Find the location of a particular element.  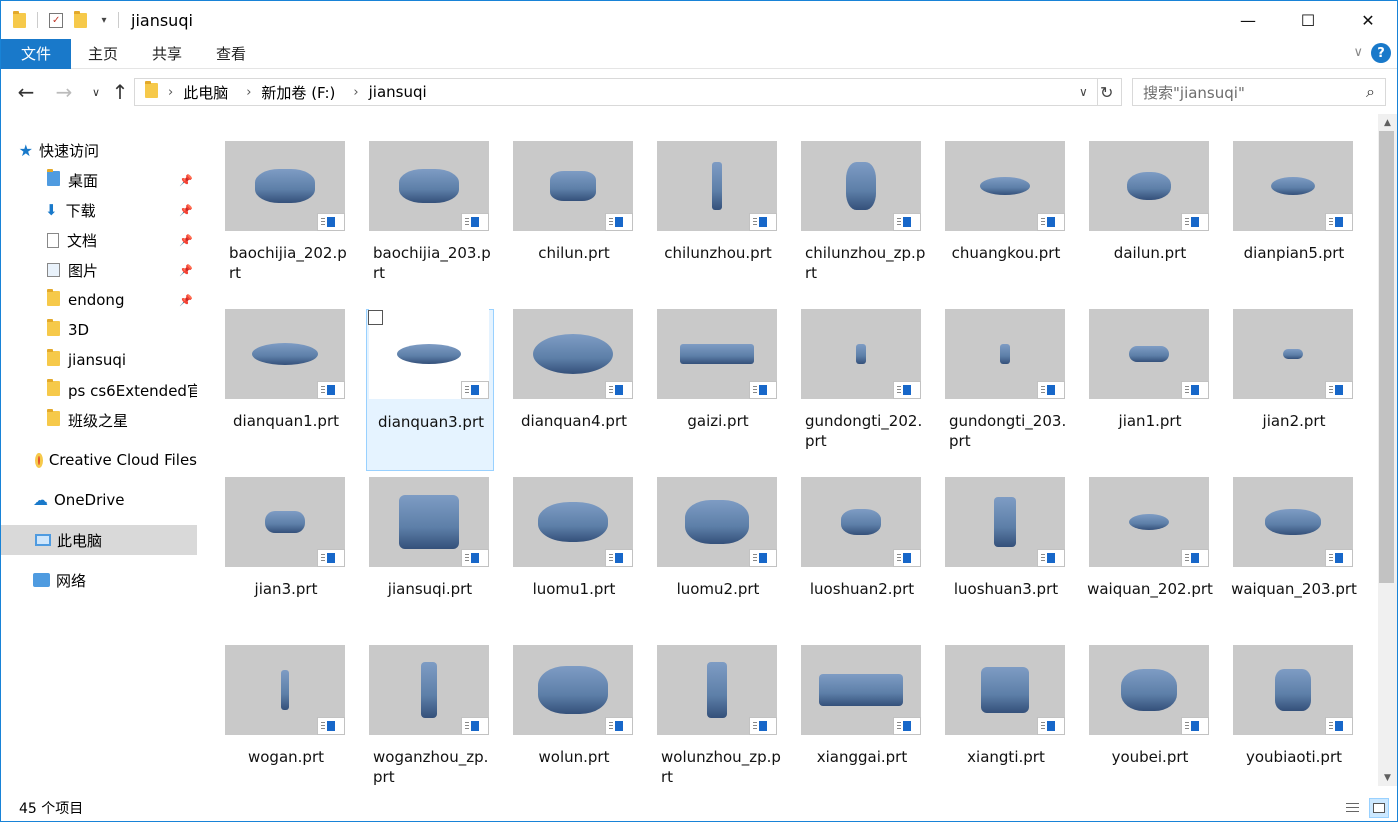

file-tile: wolunzhou_zp.prt is located at coordinates (718, 715).